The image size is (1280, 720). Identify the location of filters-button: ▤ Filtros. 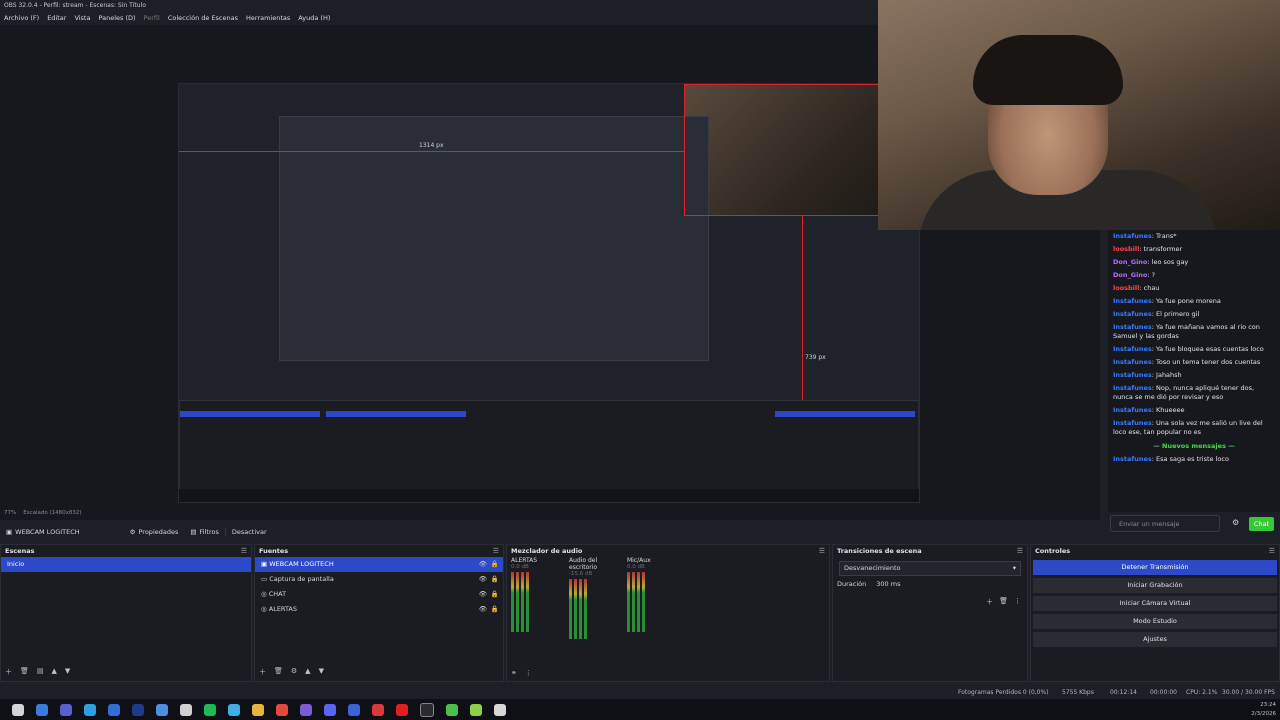
(204, 532).